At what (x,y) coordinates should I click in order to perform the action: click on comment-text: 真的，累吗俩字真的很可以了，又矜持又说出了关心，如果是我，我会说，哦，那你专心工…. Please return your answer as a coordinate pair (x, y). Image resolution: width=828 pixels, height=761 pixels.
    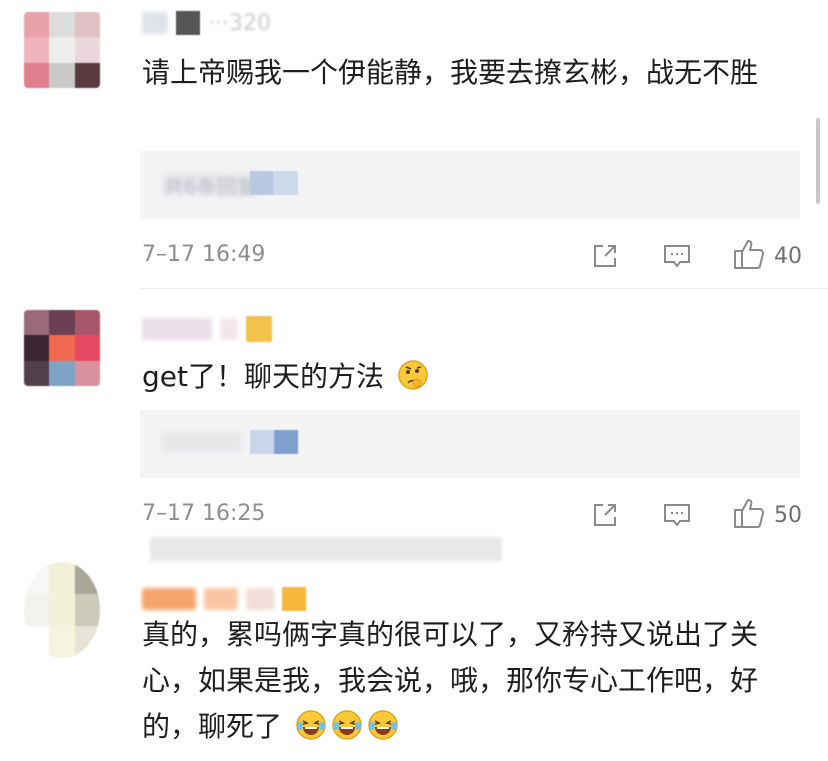
    Looking at the image, I should click on (472, 681).